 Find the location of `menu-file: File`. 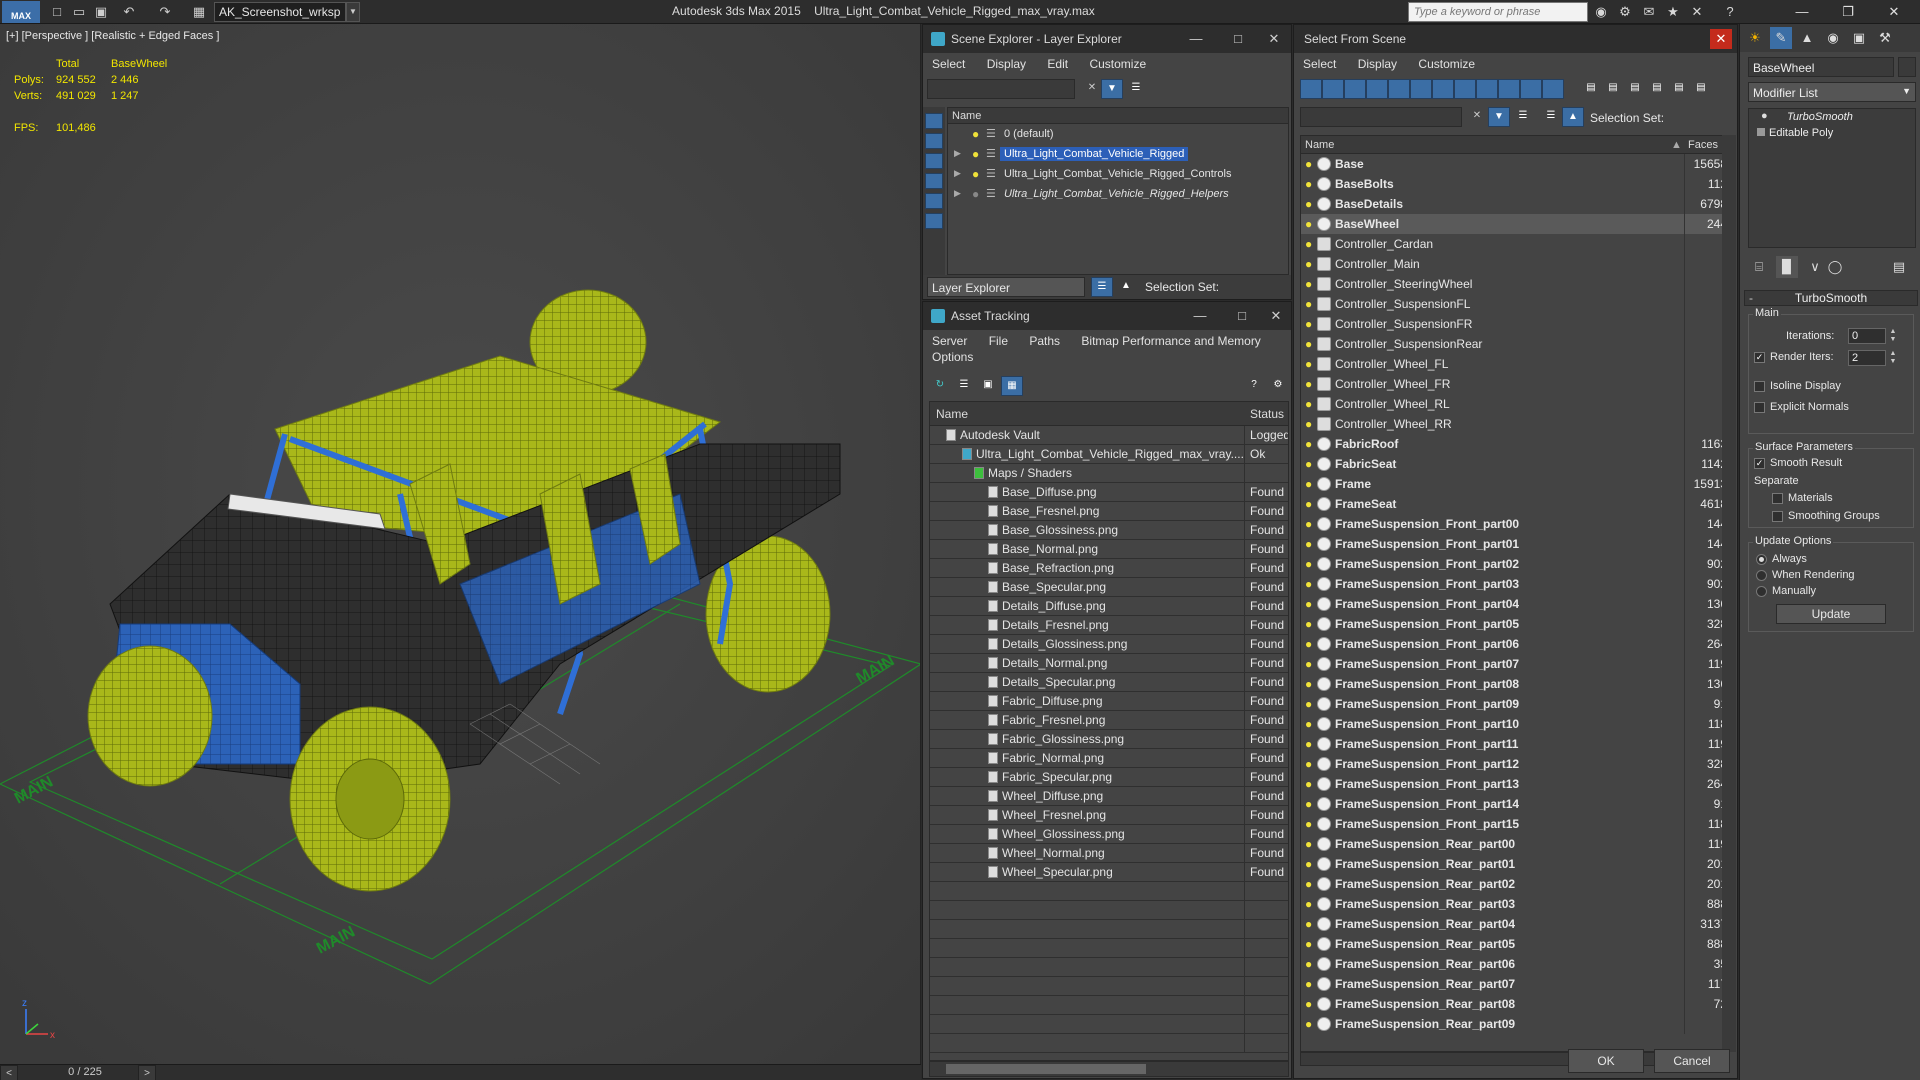

menu-file: File is located at coordinates (998, 341).